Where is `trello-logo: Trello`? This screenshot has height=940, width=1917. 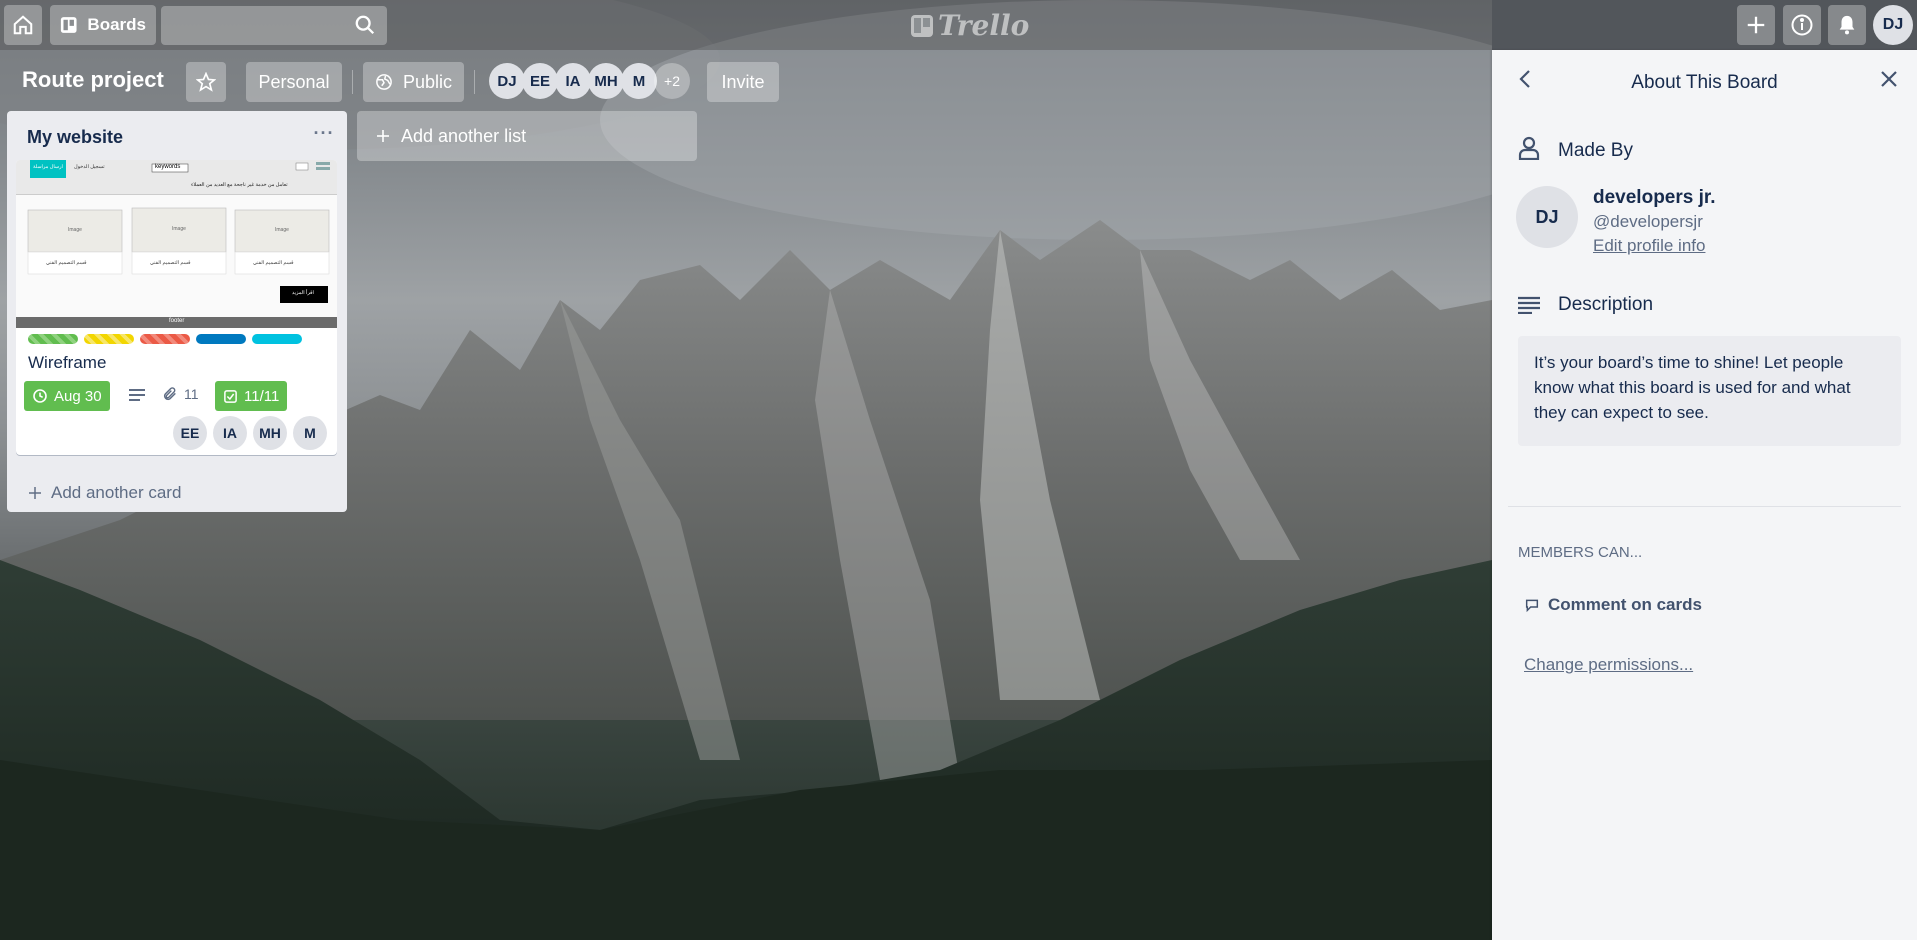 trello-logo: Trello is located at coordinates (969, 25).